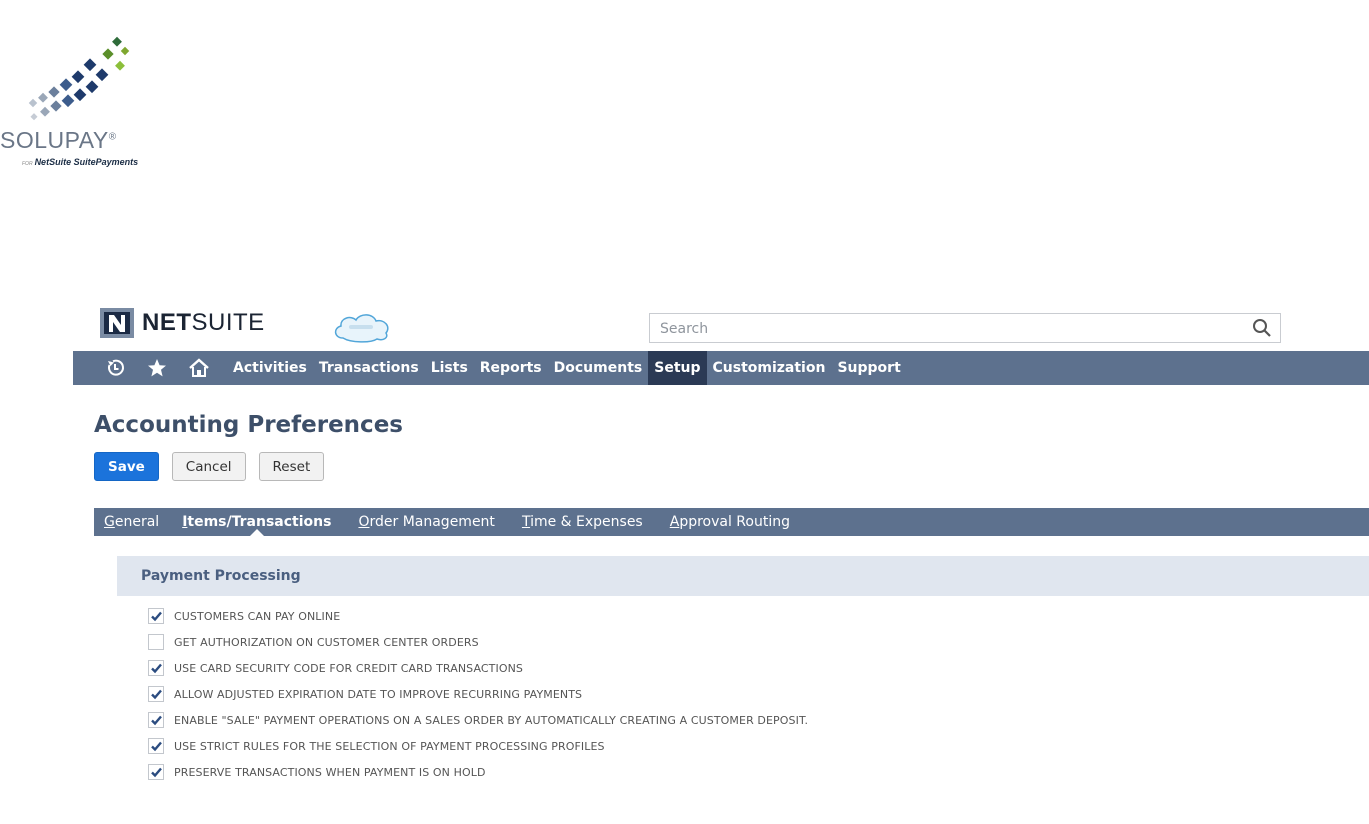 The width and height of the screenshot is (1369, 824). I want to click on checkbox-use-strict-rules, so click(156, 746).